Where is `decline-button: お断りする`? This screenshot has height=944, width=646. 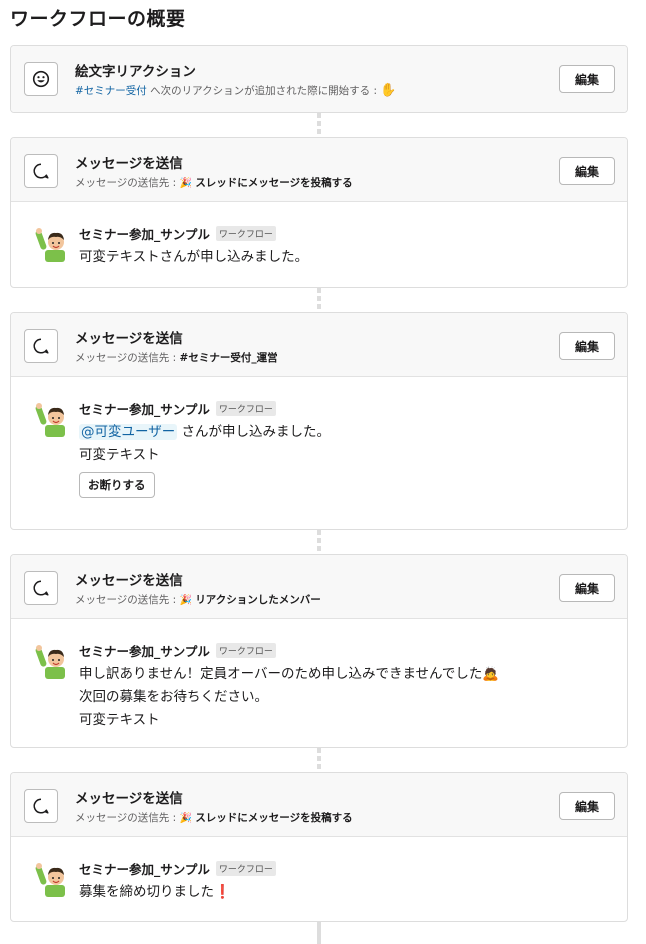 decline-button: お断りする is located at coordinates (117, 485).